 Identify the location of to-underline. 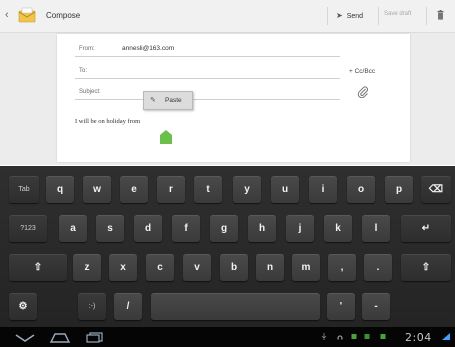
(207, 78).